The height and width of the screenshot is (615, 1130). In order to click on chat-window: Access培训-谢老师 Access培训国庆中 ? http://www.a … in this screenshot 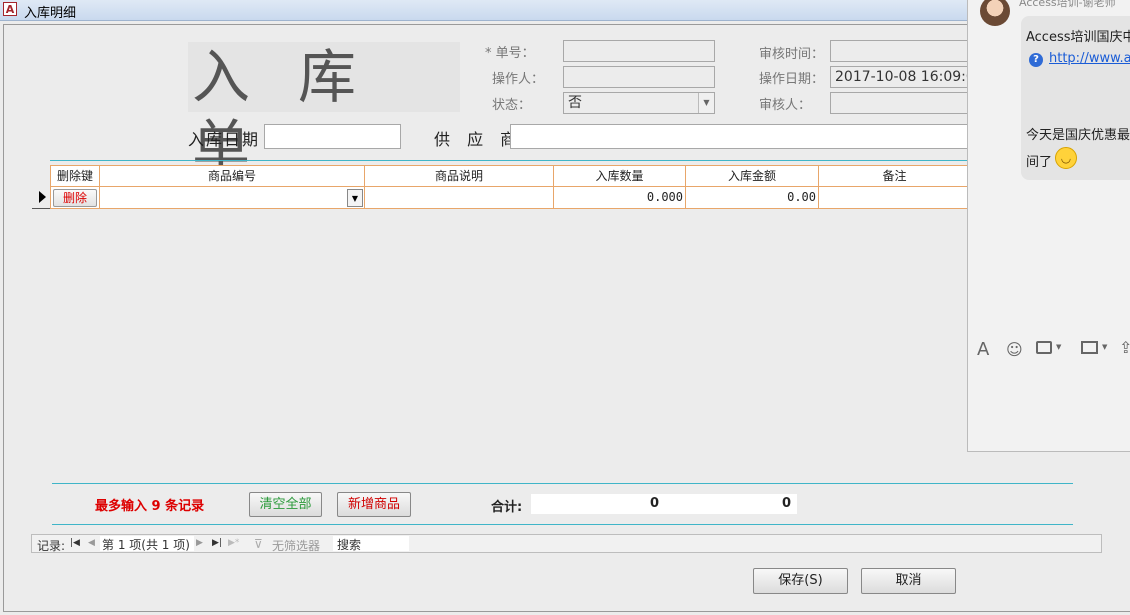, I will do `click(1048, 226)`.